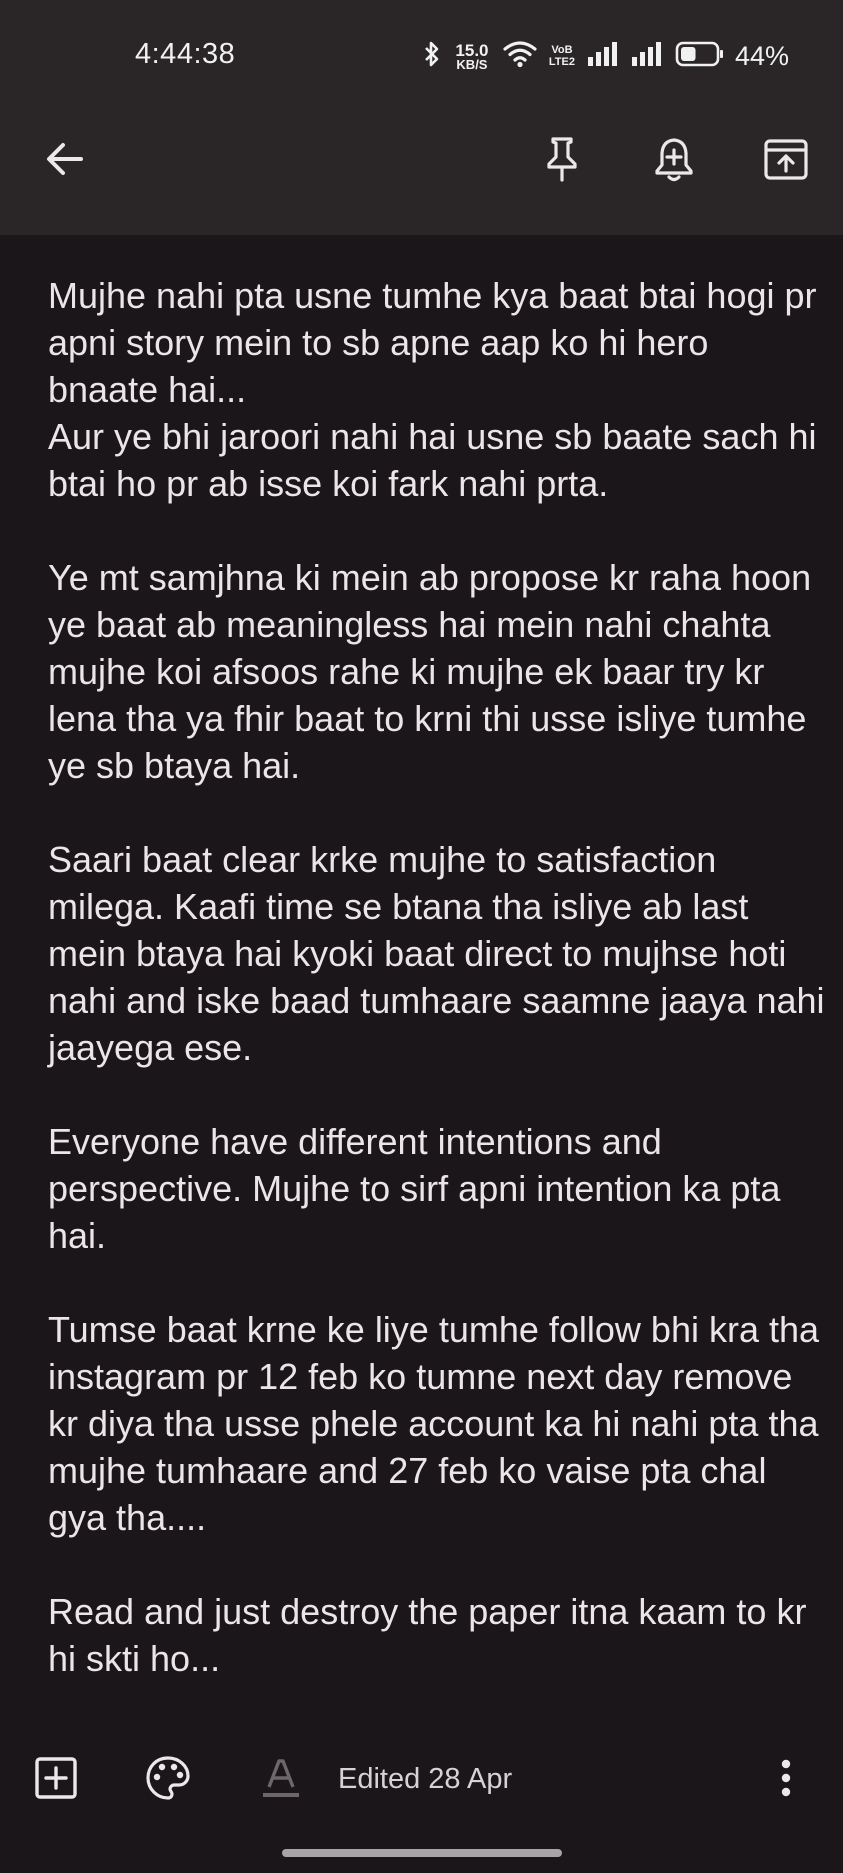 This screenshot has width=843, height=1873. I want to click on text-format-icon, so click(281, 1780).